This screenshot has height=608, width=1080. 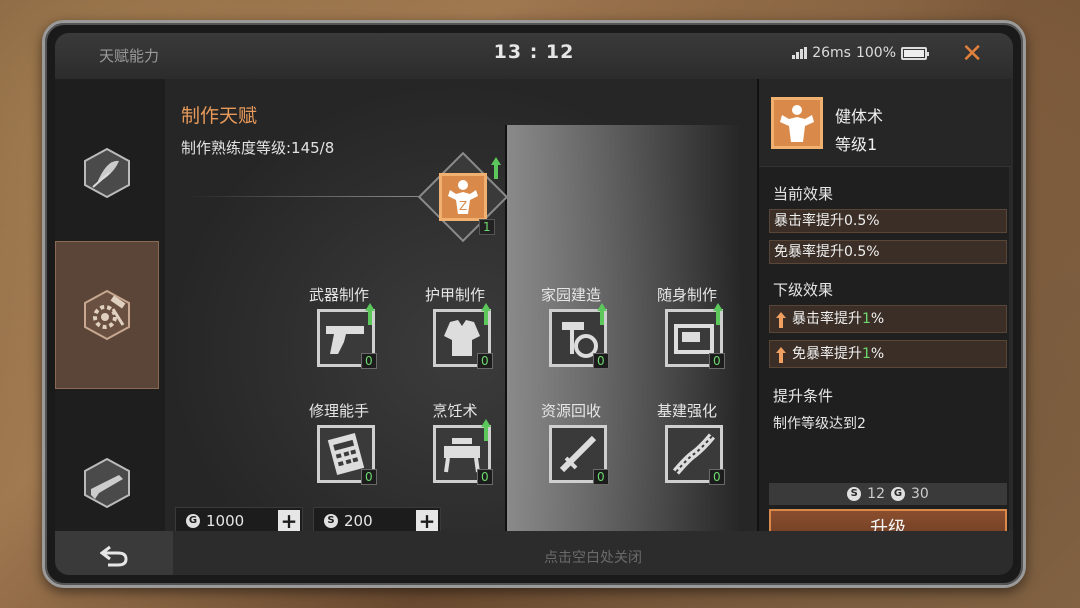 I want to click on next-effect: 免暴率提升1%, so click(x=888, y=354).